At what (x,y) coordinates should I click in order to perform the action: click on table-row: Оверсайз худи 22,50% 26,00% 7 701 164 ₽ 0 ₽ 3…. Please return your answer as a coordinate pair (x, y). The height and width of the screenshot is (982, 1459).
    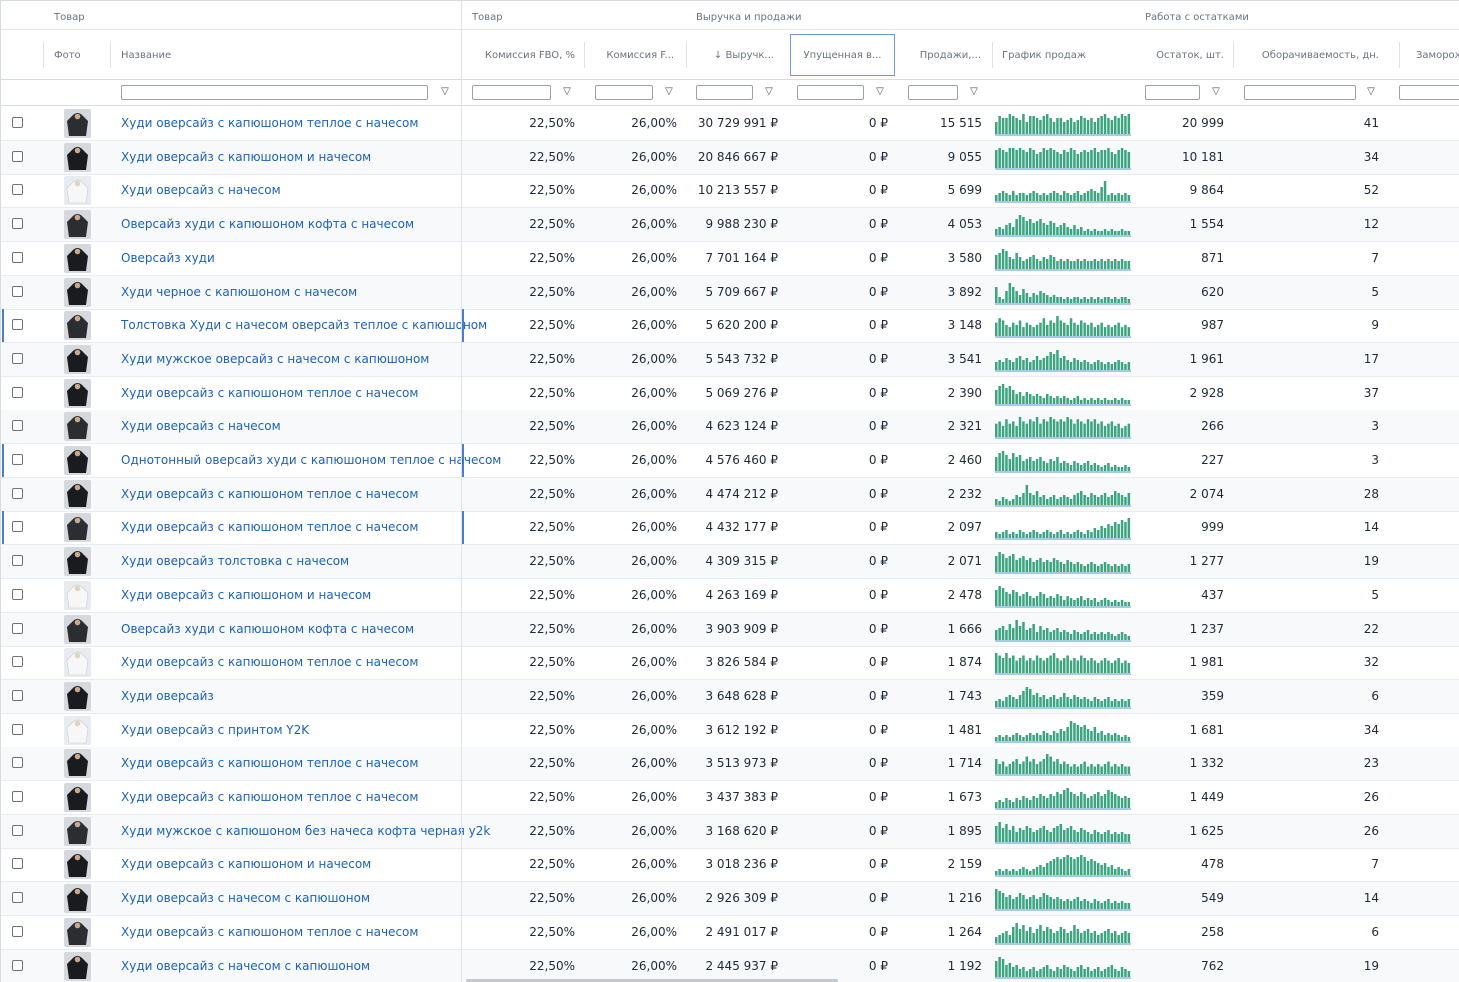
    Looking at the image, I should click on (730, 259).